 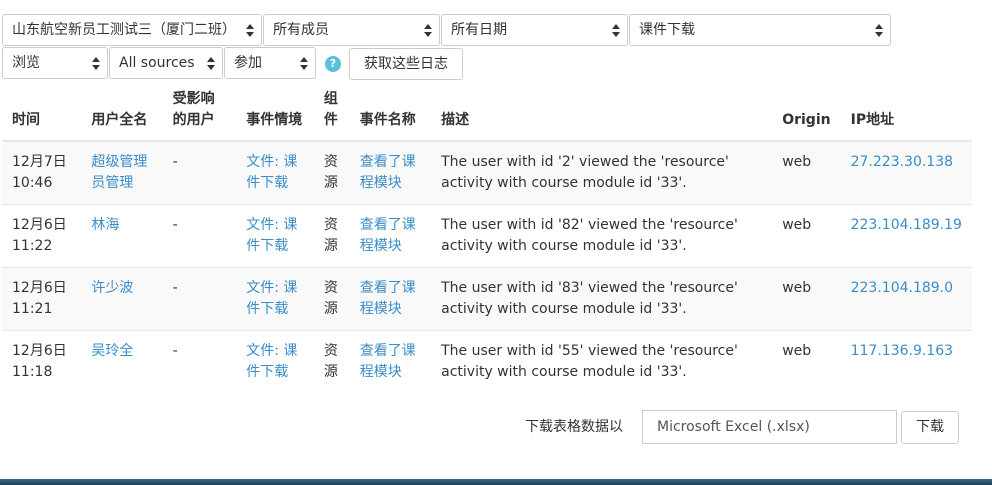 What do you see at coordinates (930, 427) in the screenshot?
I see `download-button: 下载` at bounding box center [930, 427].